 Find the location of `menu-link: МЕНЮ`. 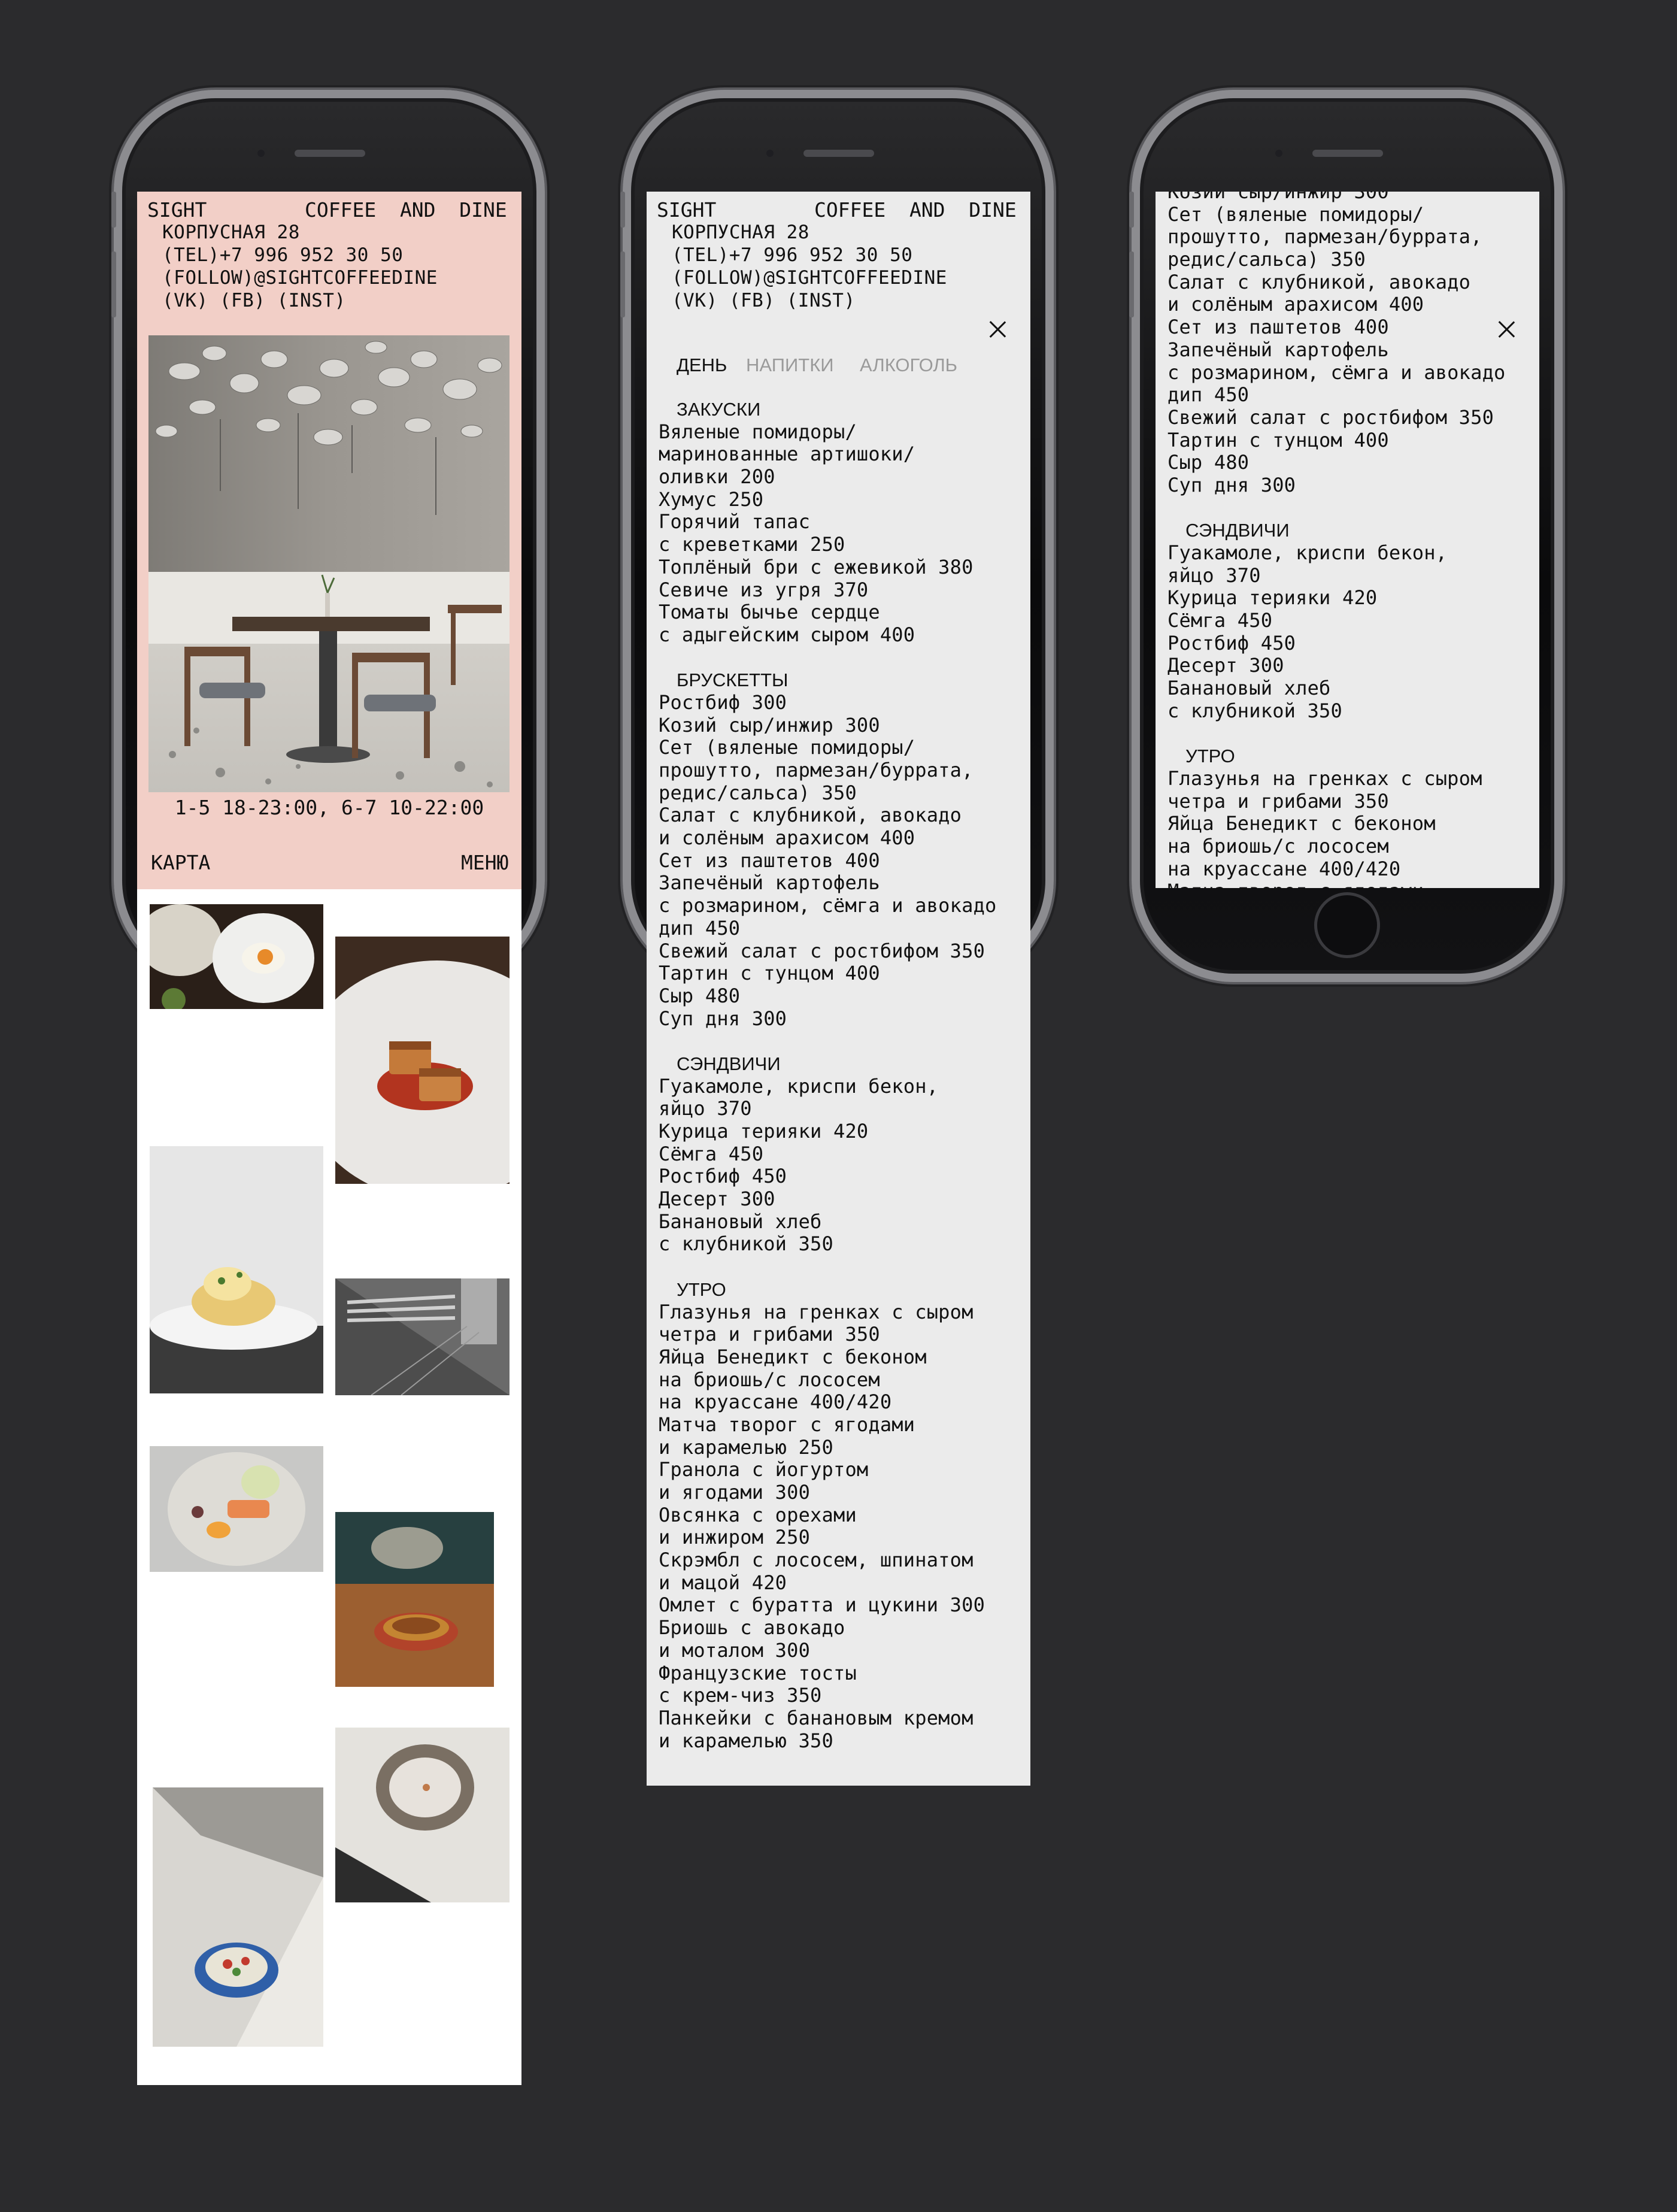

menu-link: МЕНЮ is located at coordinates (484, 863).